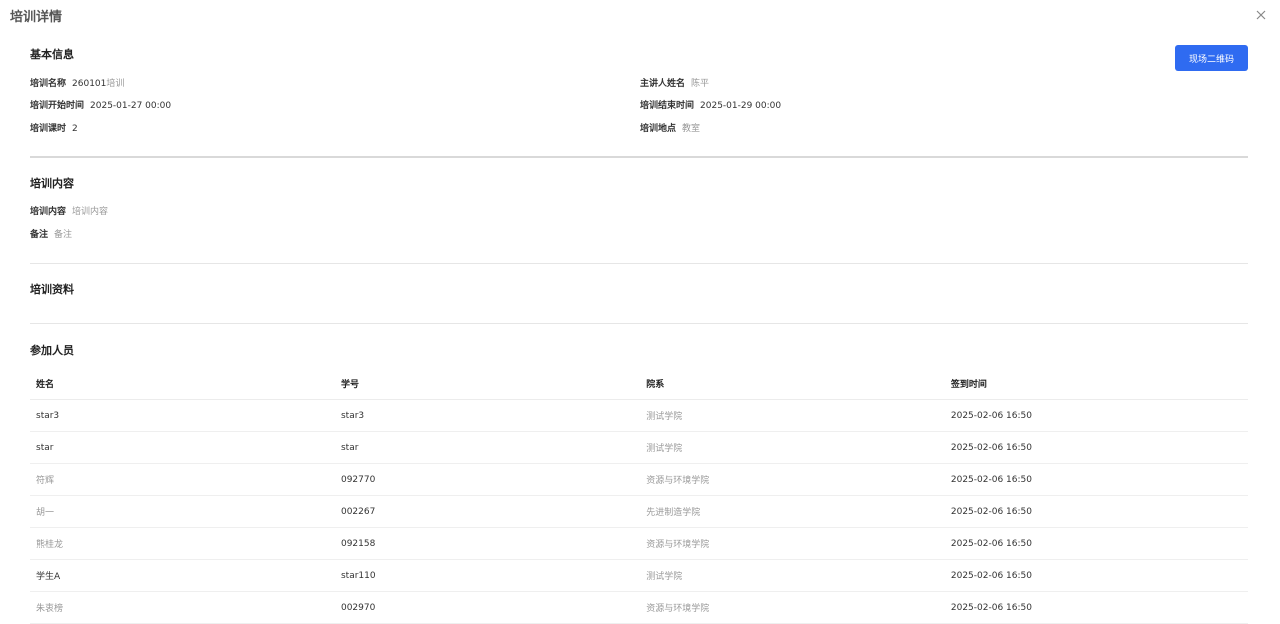  I want to click on field-training-name: 培训名称 260101培训, so click(77, 82).